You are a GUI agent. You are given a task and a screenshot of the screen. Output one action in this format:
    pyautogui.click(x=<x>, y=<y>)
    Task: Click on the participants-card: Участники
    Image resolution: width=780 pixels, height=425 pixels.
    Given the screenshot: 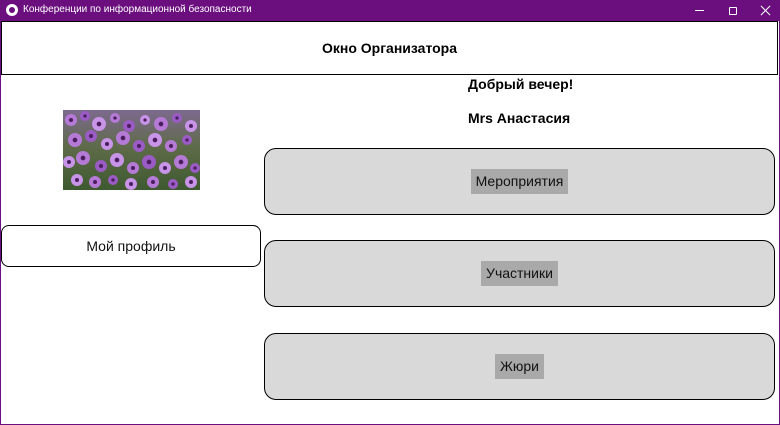 What is the action you would take?
    pyautogui.click(x=519, y=273)
    